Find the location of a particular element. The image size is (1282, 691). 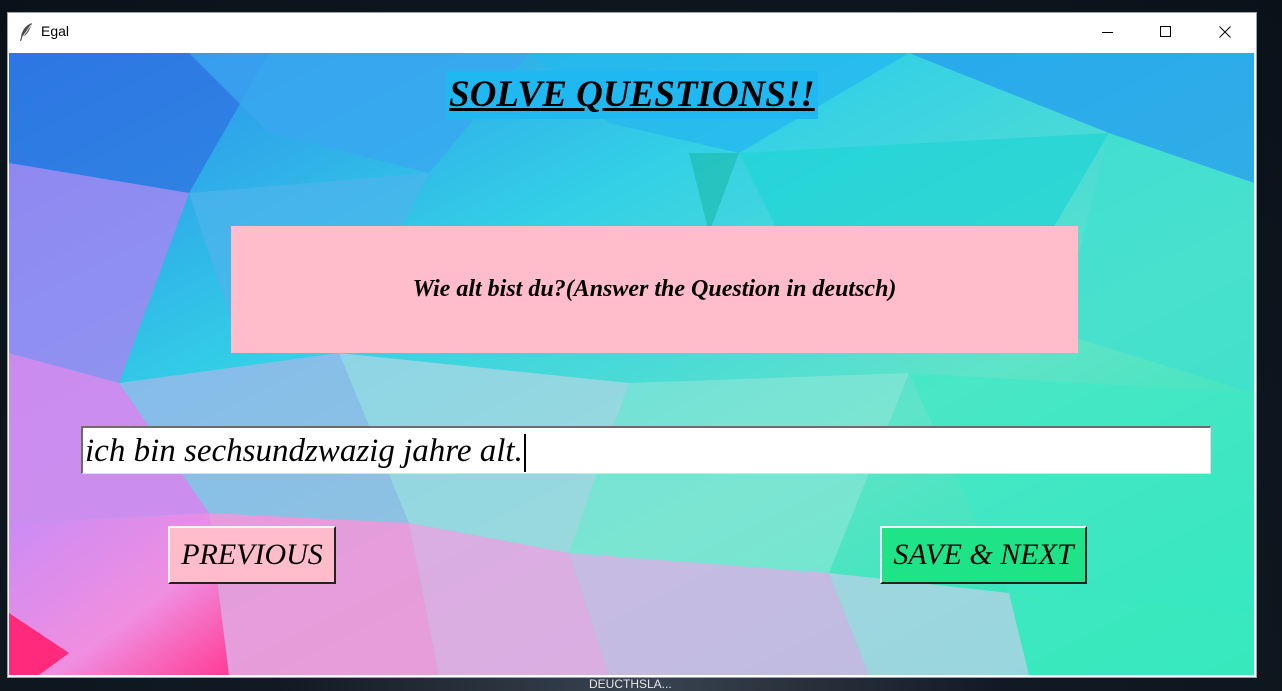

previous-button: PREVIOUS is located at coordinates (252, 555).